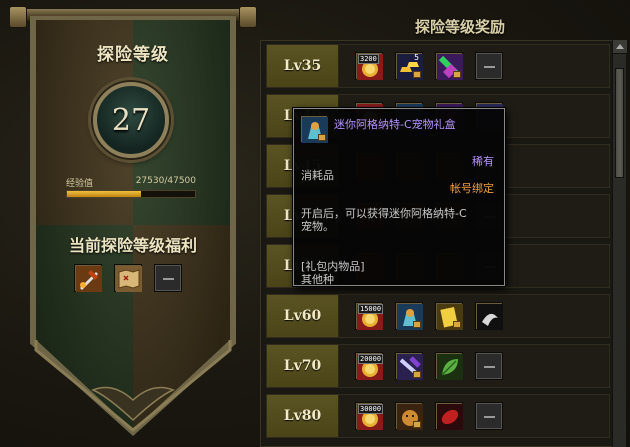 This screenshot has width=630, height=447. What do you see at coordinates (429, 416) in the screenshot?
I see `reward-items: 30000` at bounding box center [429, 416].